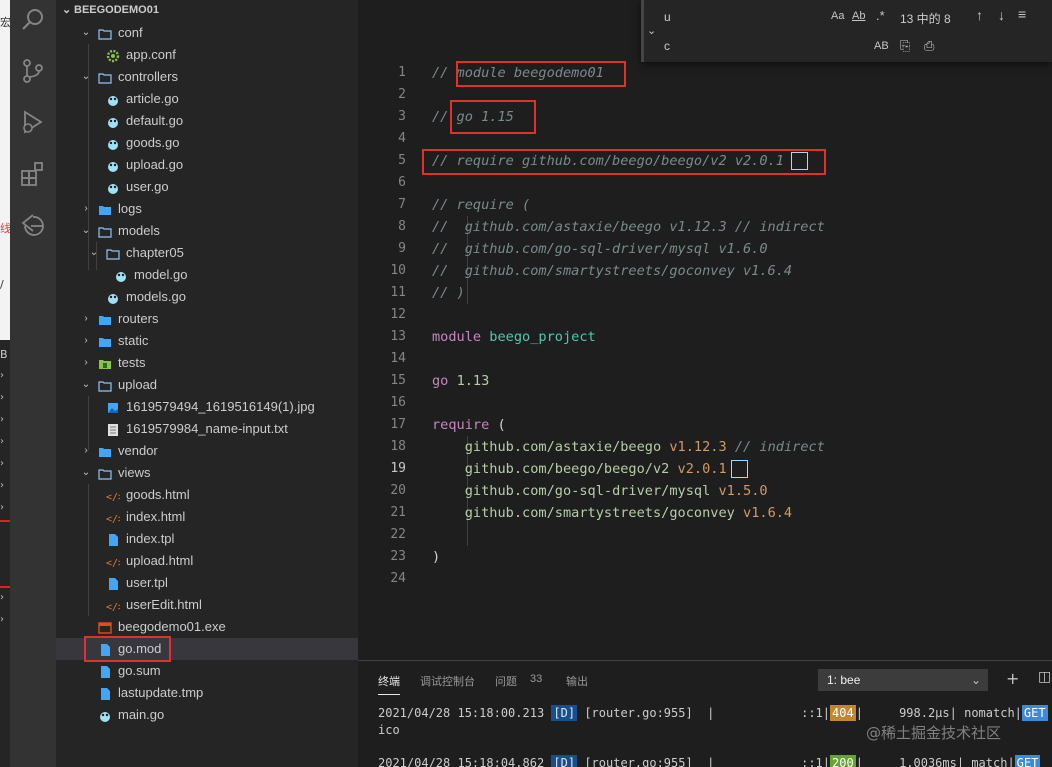 This screenshot has height=767, width=1052. Describe the element at coordinates (1044, 677) in the screenshot. I see `split-terminal-icon: ◫` at that location.